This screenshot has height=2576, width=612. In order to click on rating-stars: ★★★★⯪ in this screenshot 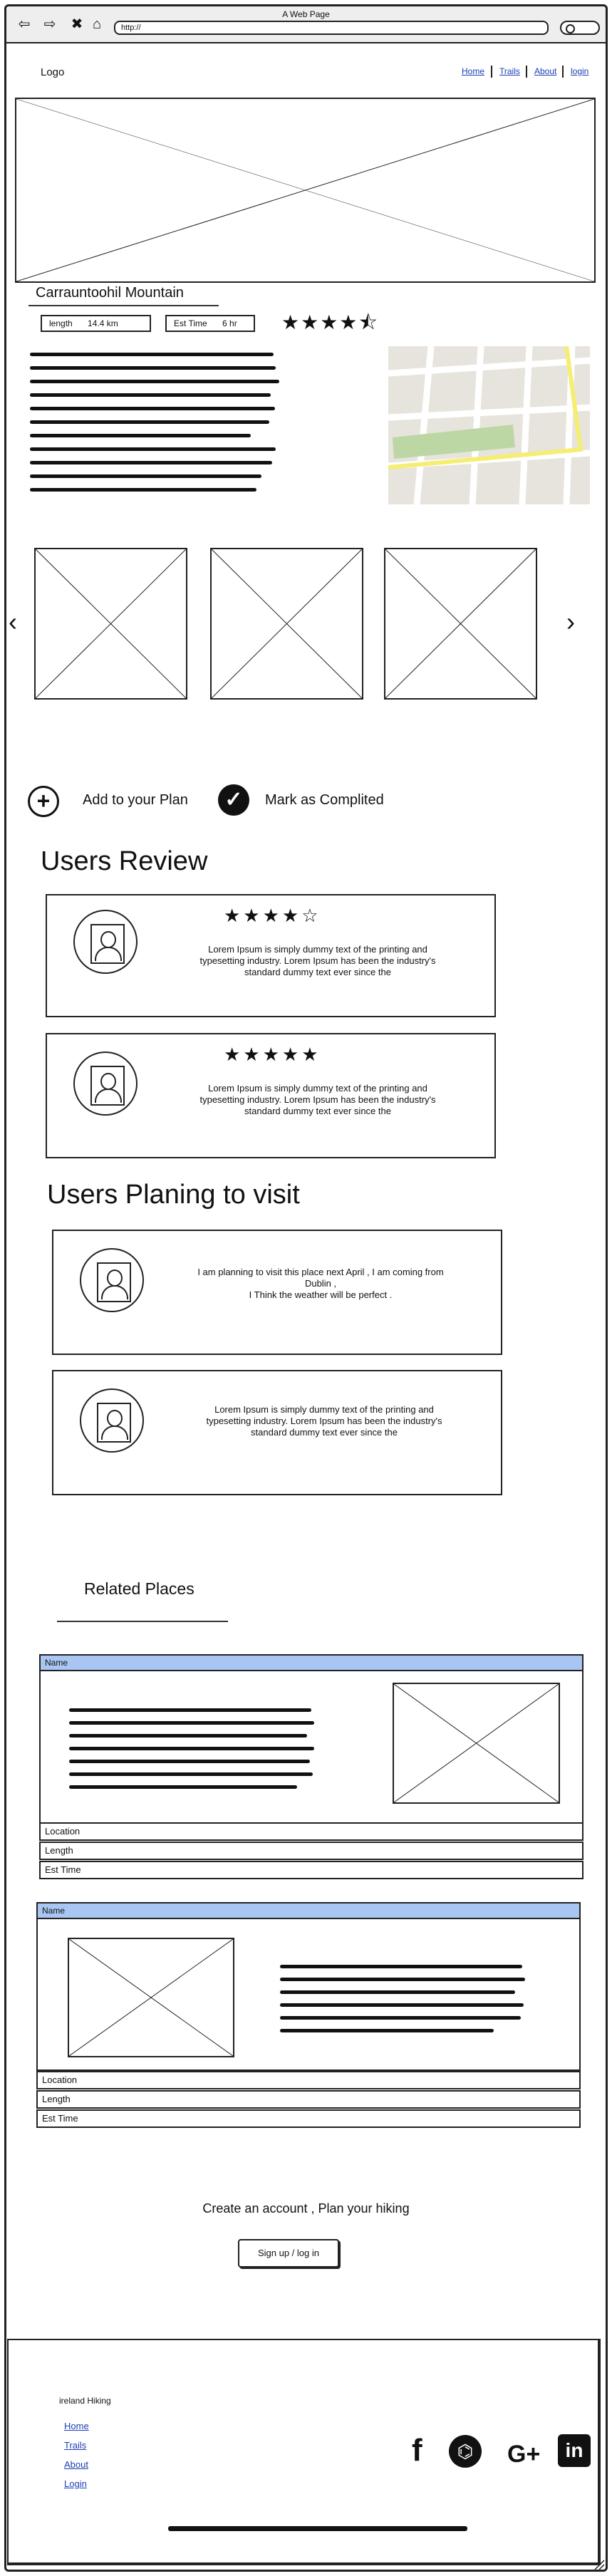, I will do `click(330, 322)`.